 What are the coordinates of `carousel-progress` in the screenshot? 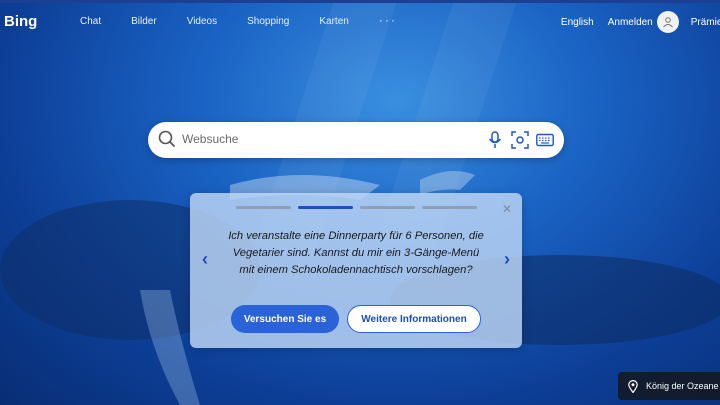 It's located at (356, 207).